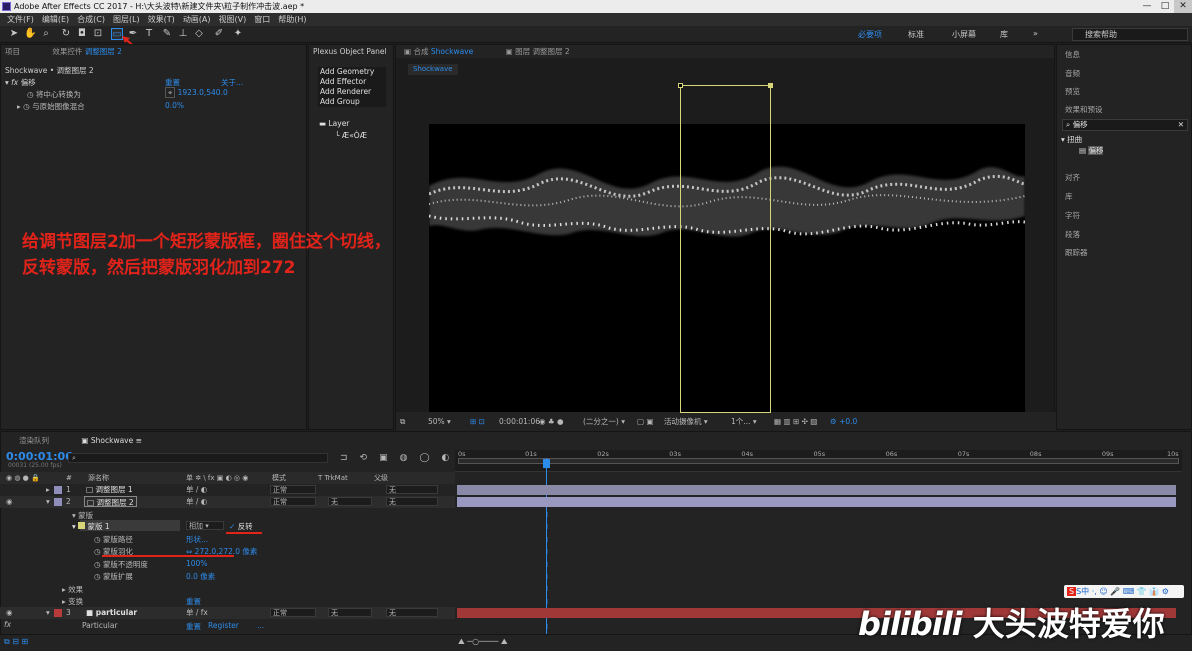 The image size is (1192, 651). Describe the element at coordinates (100, 625) in the screenshot. I see `particular-effect-label: Particular` at that location.